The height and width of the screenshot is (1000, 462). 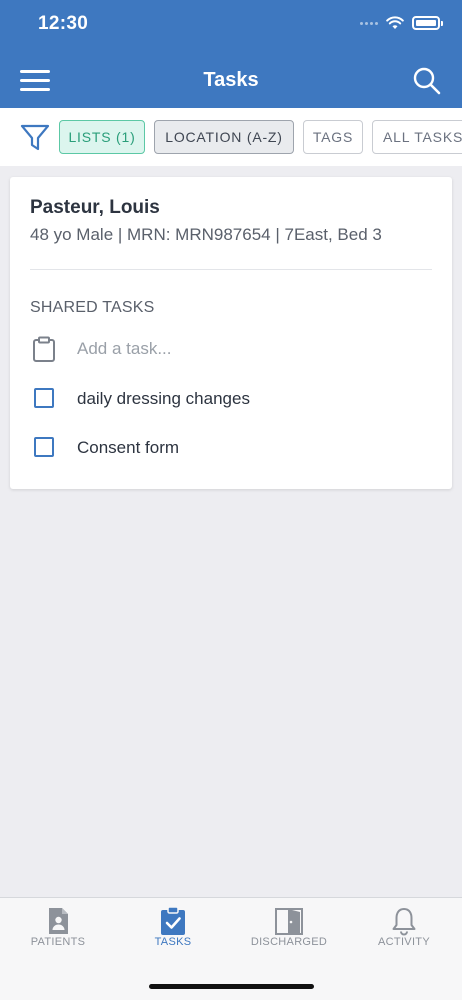 I want to click on status-indicators, so click(x=401, y=23).